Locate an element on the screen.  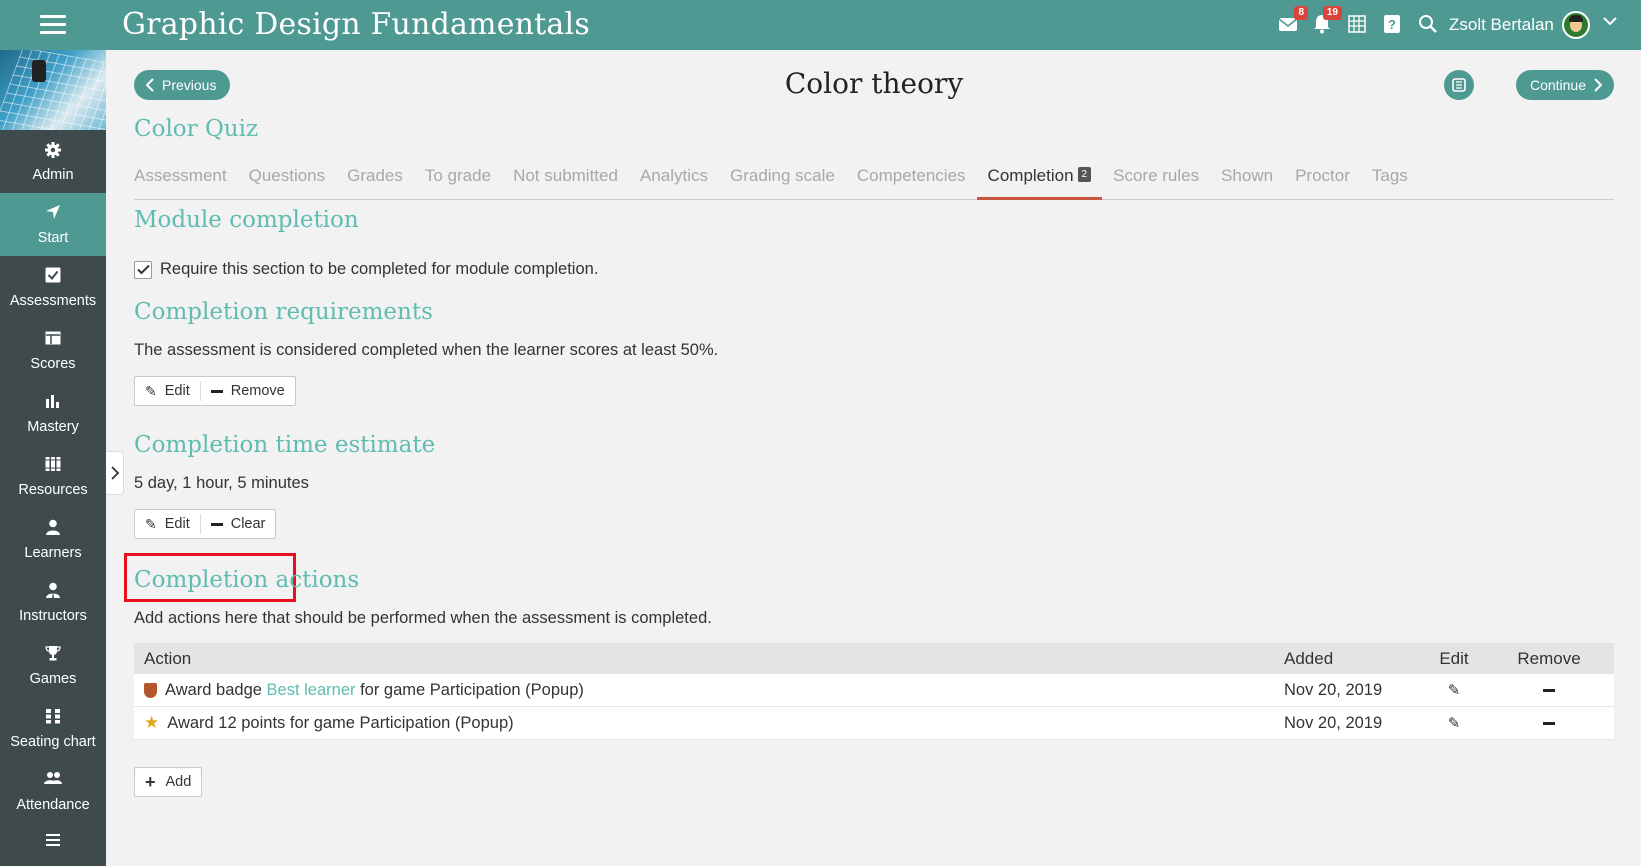
sidebar-item-scores: Scores is located at coordinates (53, 350).